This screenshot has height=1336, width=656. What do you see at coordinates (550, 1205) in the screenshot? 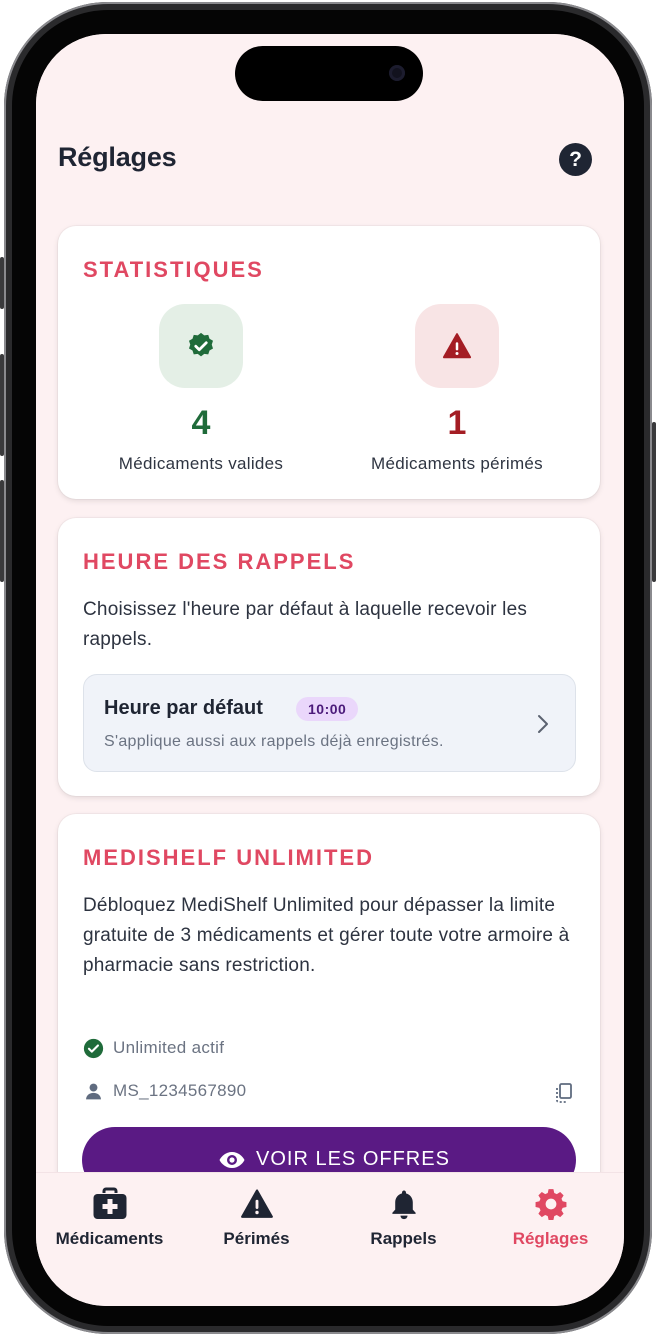
I see `gear-icon` at bounding box center [550, 1205].